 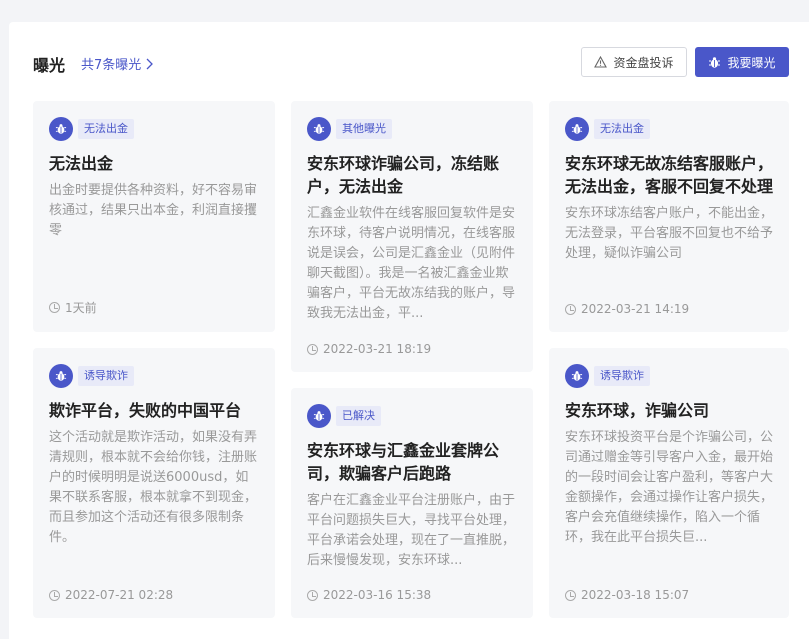 I want to click on card-timestamp: 2022-07-21 02:28, so click(x=111, y=595).